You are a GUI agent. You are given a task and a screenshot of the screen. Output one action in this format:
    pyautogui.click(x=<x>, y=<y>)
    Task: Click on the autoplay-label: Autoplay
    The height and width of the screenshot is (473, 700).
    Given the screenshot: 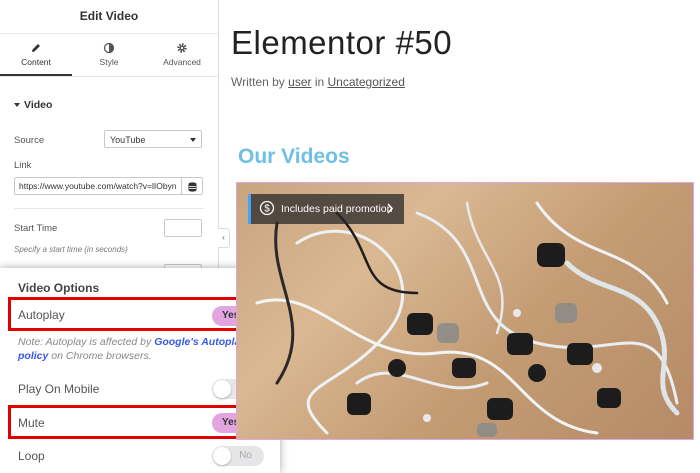 What is the action you would take?
    pyautogui.click(x=41, y=315)
    